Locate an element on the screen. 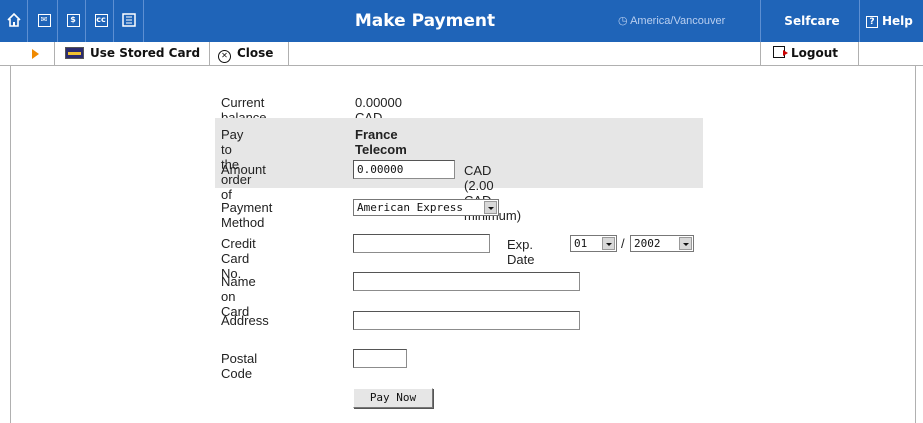  postal-code-label: Postal Code is located at coordinates (239, 366).